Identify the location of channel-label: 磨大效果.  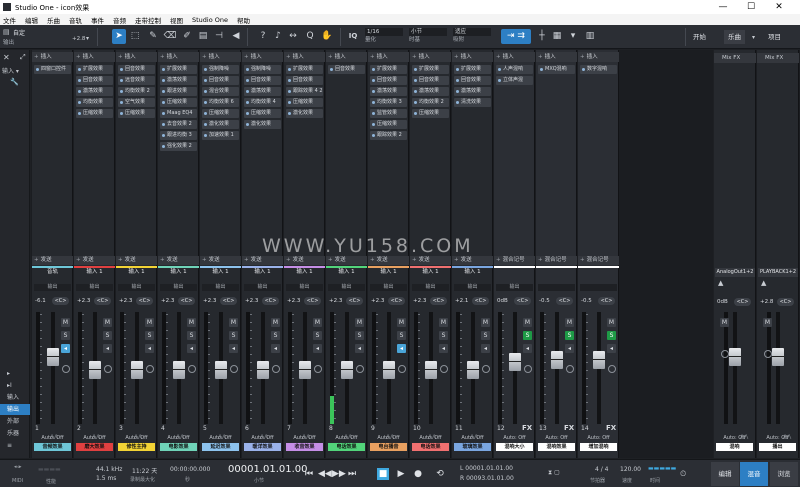
(94, 447).